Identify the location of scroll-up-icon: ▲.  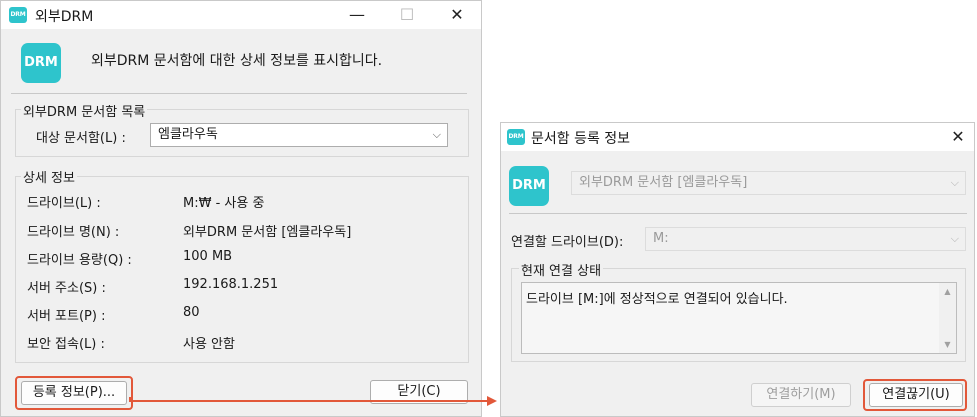
(947, 291).